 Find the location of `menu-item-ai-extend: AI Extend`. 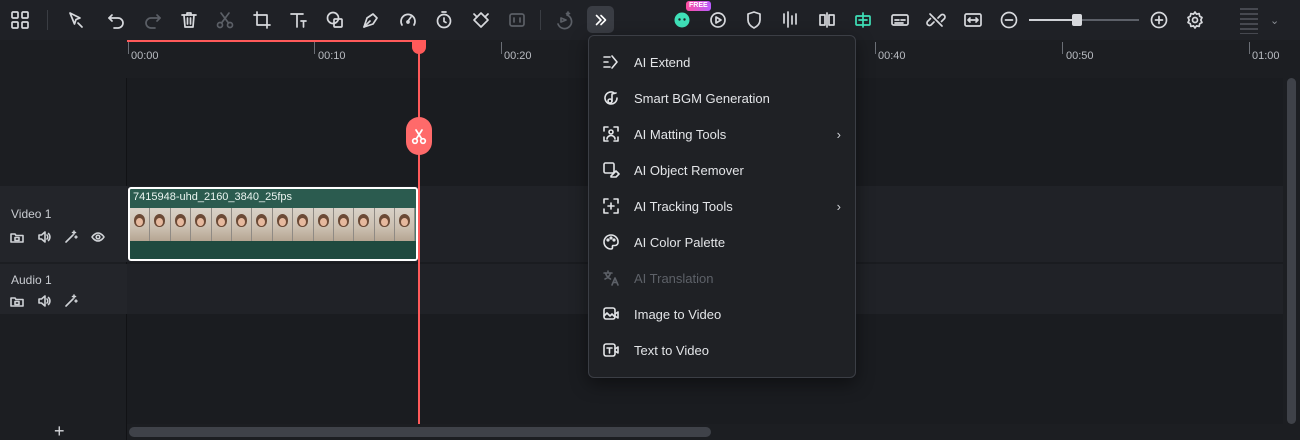

menu-item-ai-extend: AI Extend is located at coordinates (722, 62).